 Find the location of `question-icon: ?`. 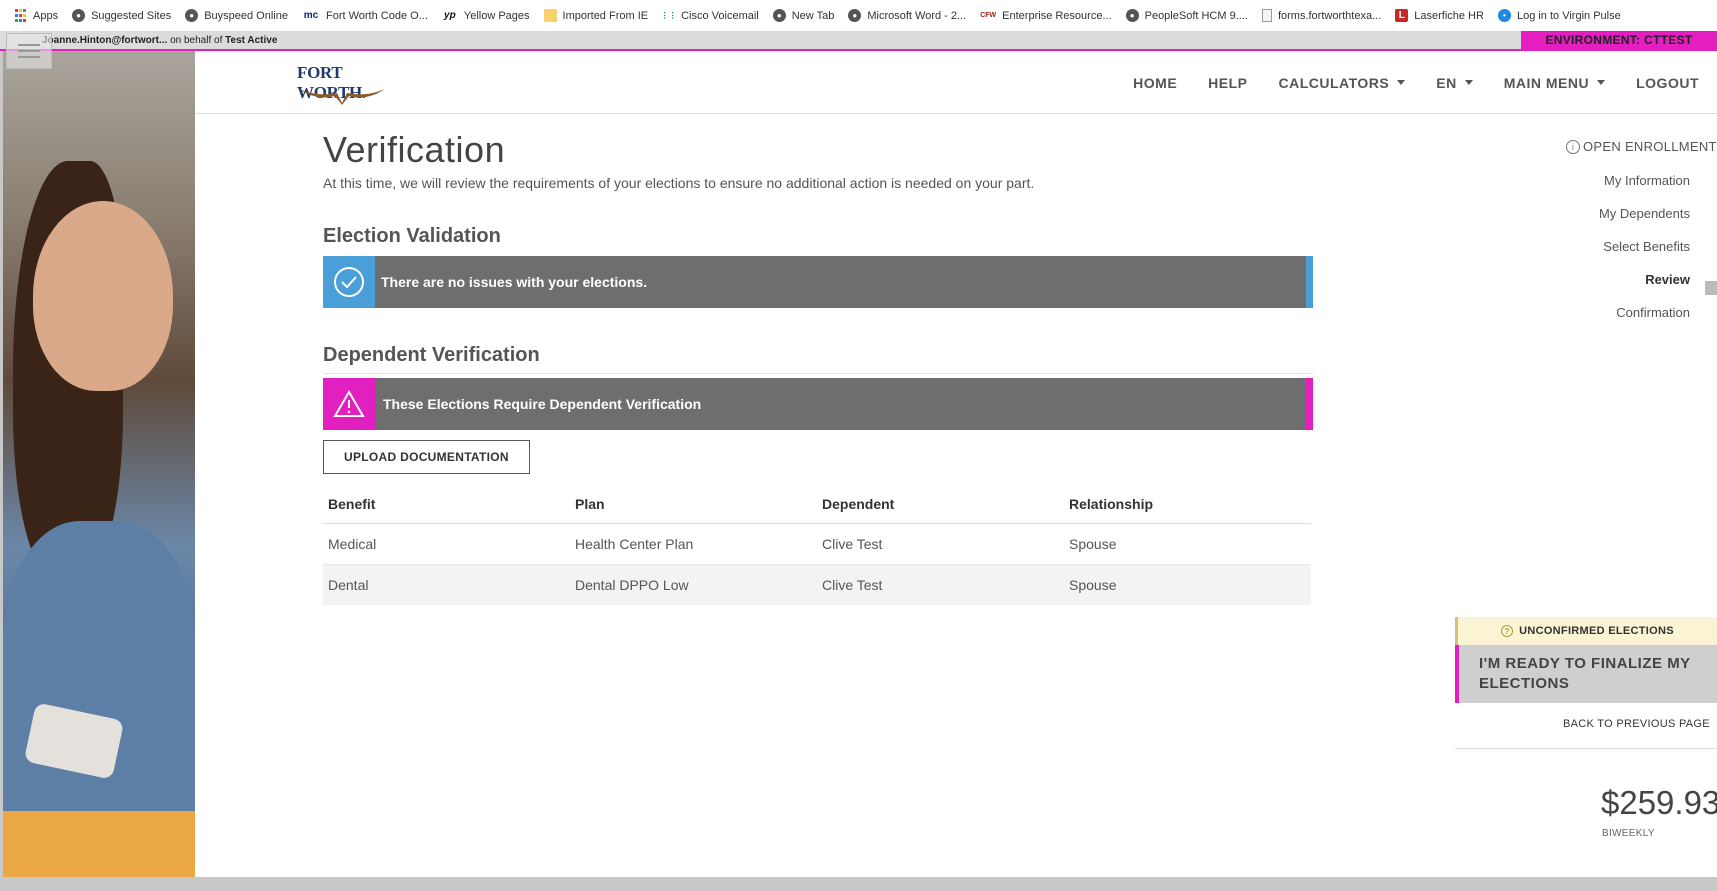

question-icon: ? is located at coordinates (1507, 631).